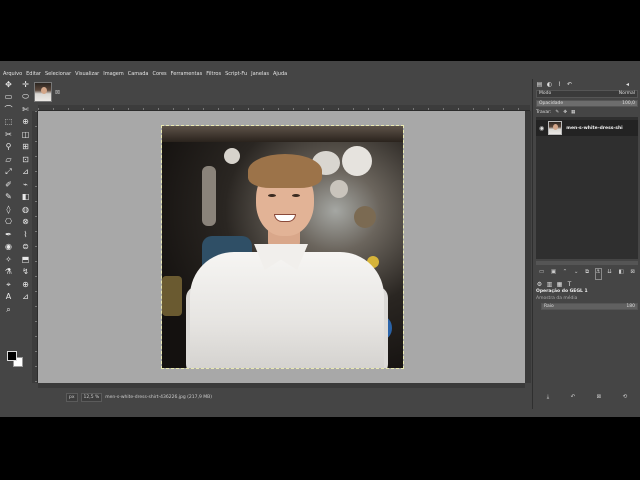  What do you see at coordinates (599, 399) in the screenshot?
I see `delete-options-icon: ⊠` at bounding box center [599, 399].